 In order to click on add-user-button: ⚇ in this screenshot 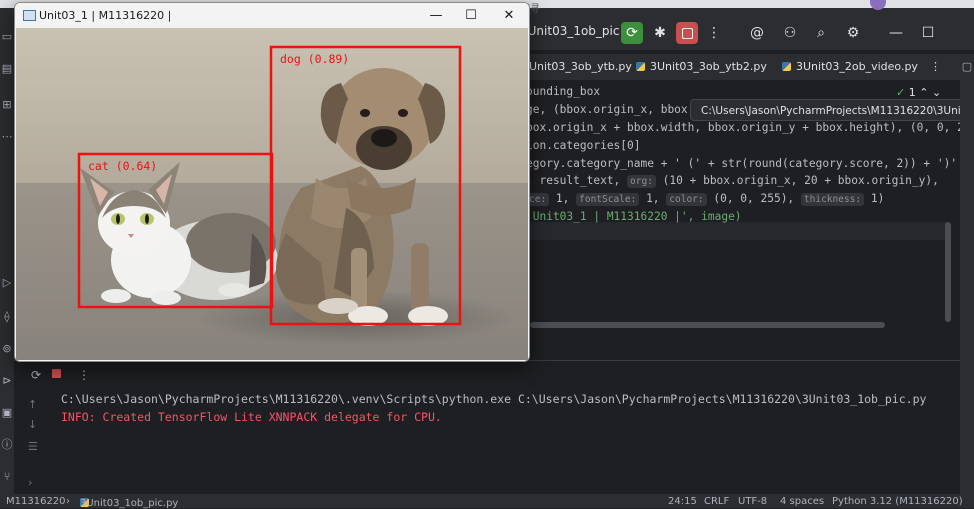, I will do `click(790, 33)`.